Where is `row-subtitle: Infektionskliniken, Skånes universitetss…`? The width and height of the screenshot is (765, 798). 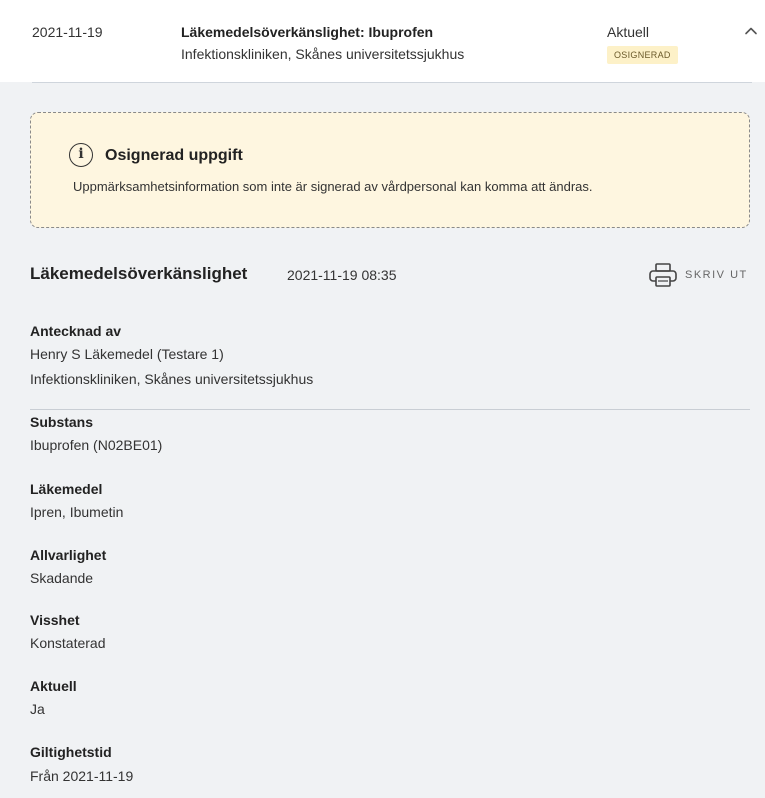
row-subtitle: Infektionskliniken, Skånes universitetss… is located at coordinates (323, 54).